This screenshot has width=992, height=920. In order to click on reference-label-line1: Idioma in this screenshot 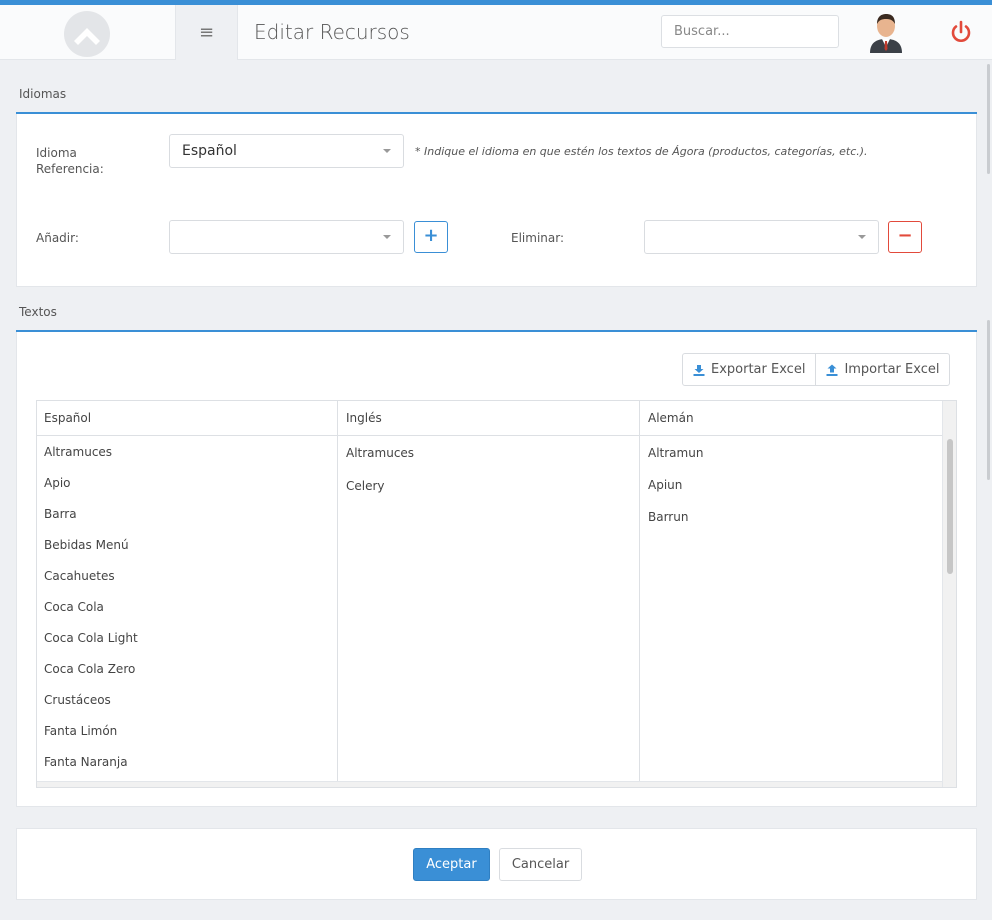, I will do `click(56, 153)`.